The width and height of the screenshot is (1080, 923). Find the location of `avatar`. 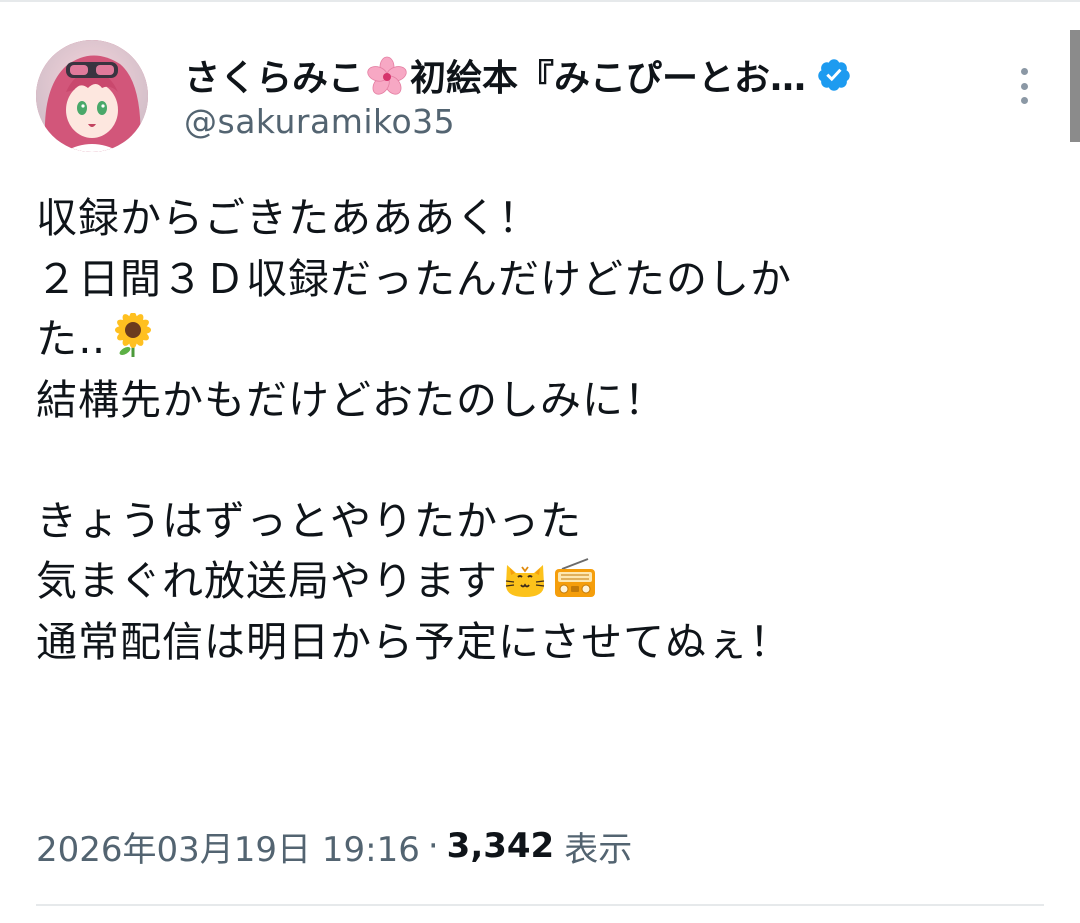

avatar is located at coordinates (92, 96).